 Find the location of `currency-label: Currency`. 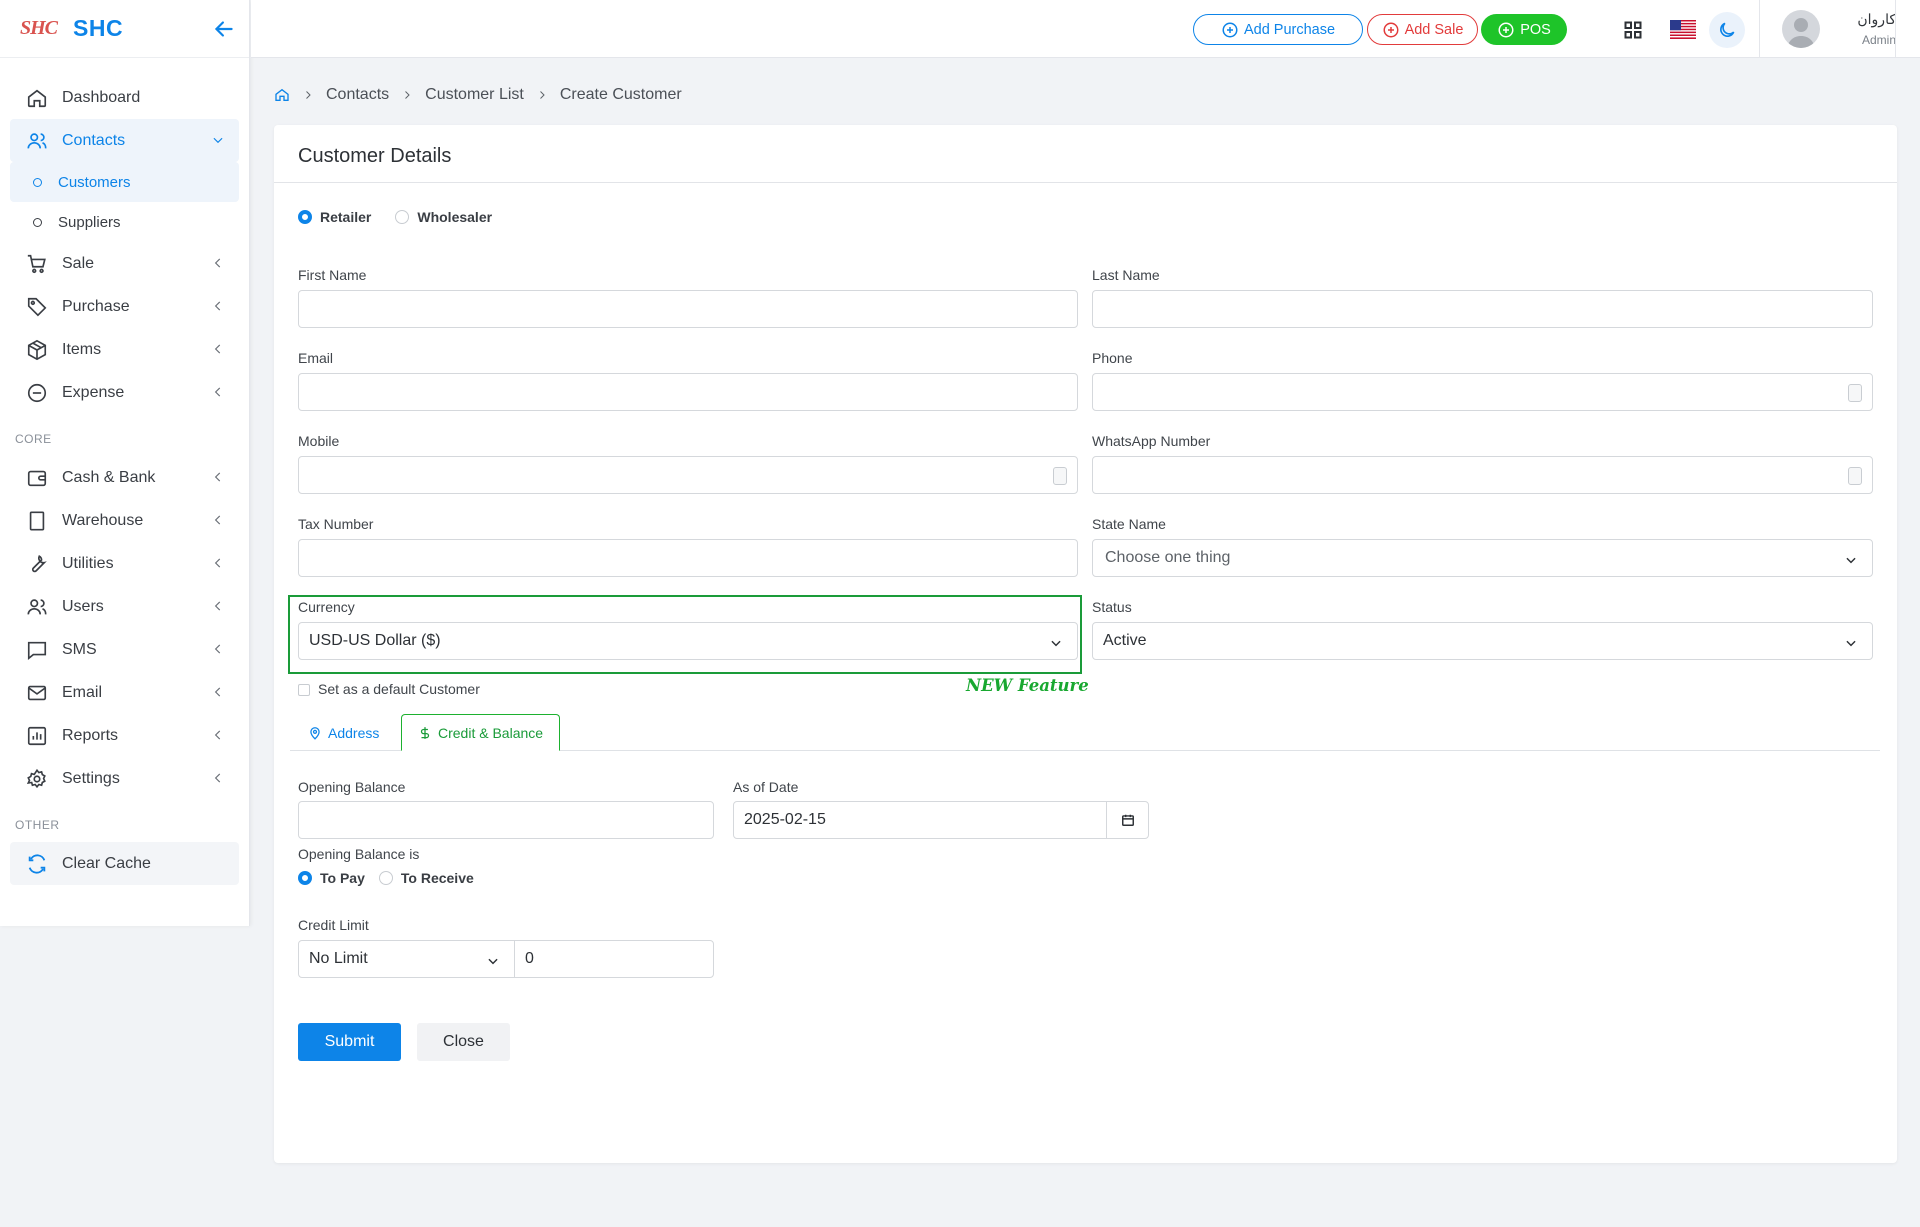

currency-label: Currency is located at coordinates (326, 607).